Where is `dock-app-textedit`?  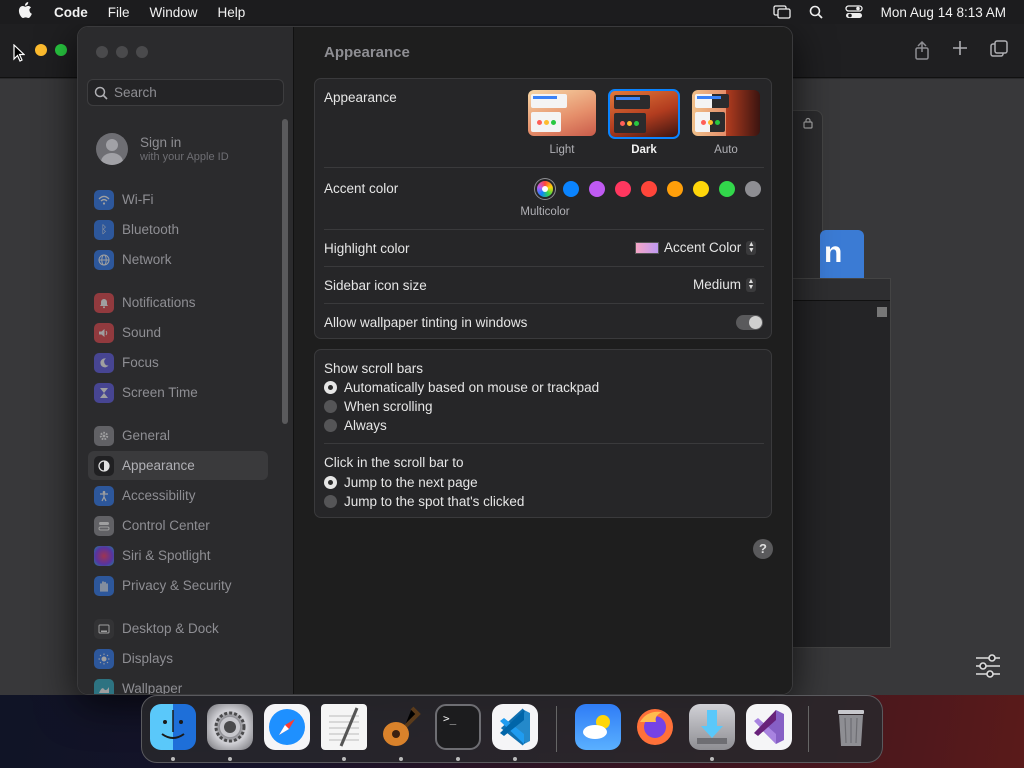
dock-app-textedit is located at coordinates (344, 727).